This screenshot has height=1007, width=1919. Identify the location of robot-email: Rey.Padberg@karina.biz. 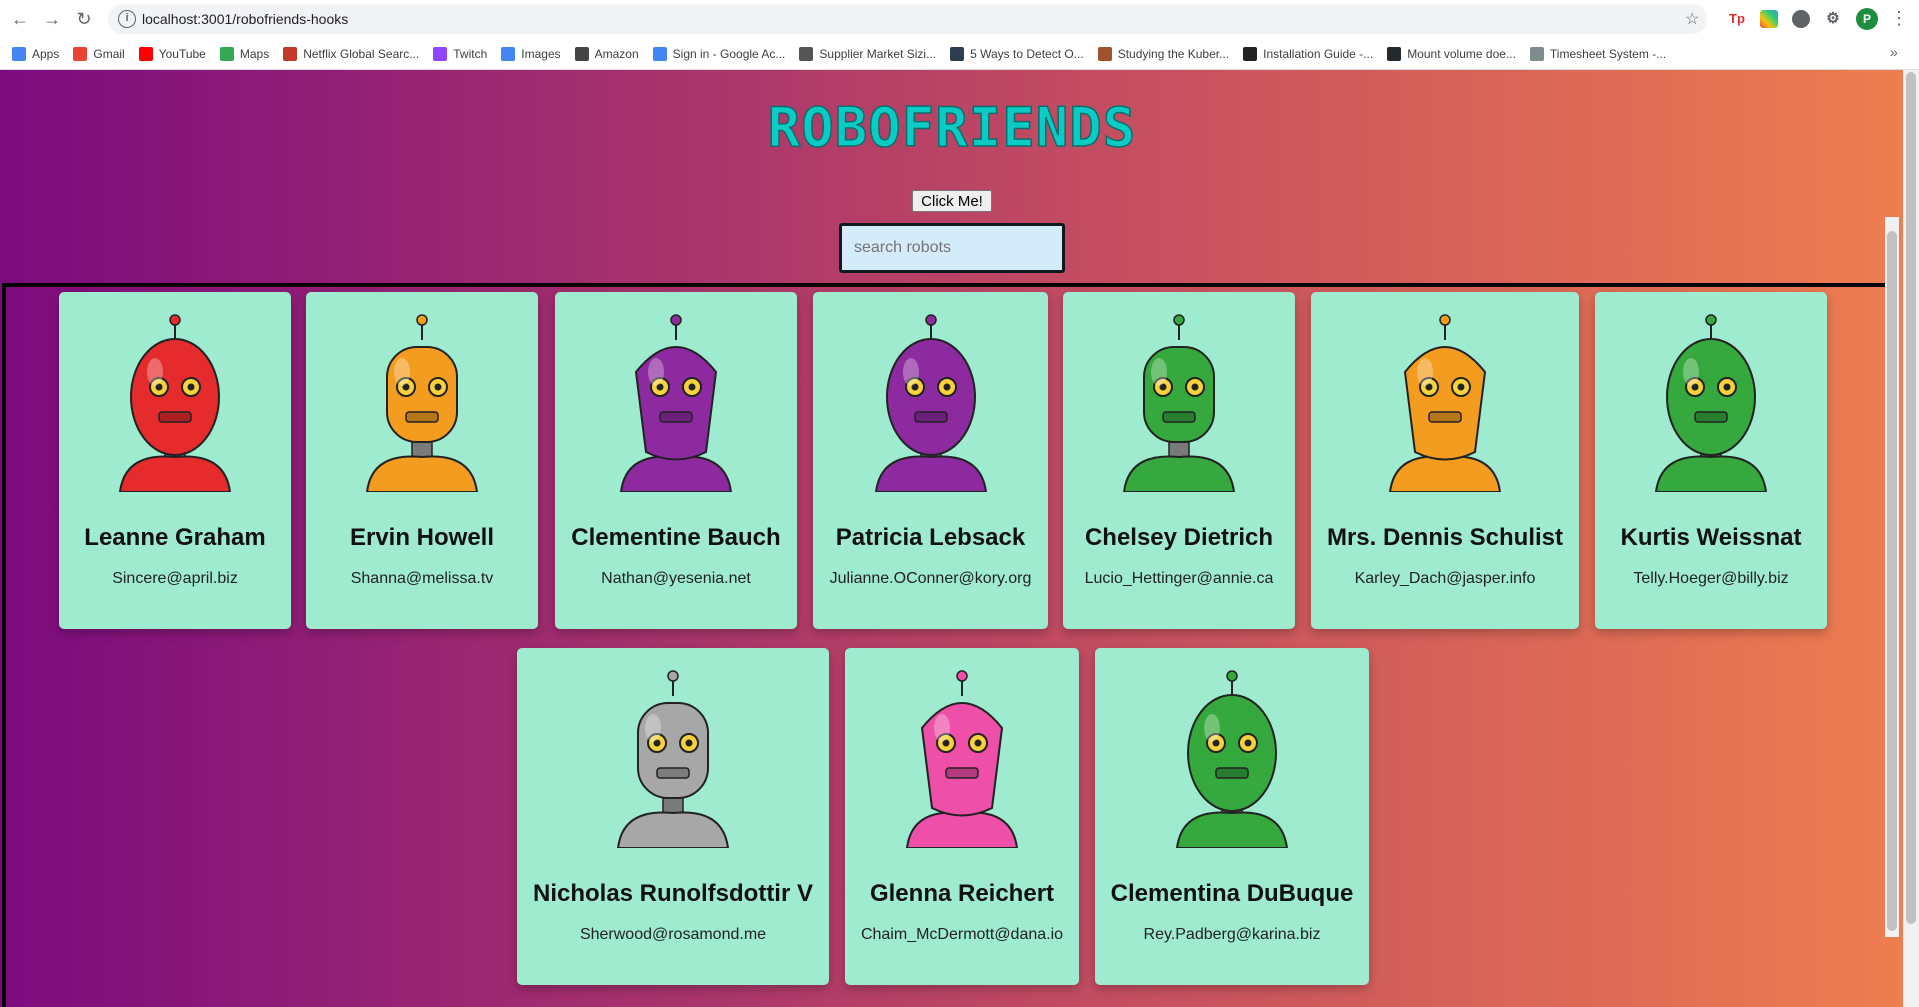
(1232, 934).